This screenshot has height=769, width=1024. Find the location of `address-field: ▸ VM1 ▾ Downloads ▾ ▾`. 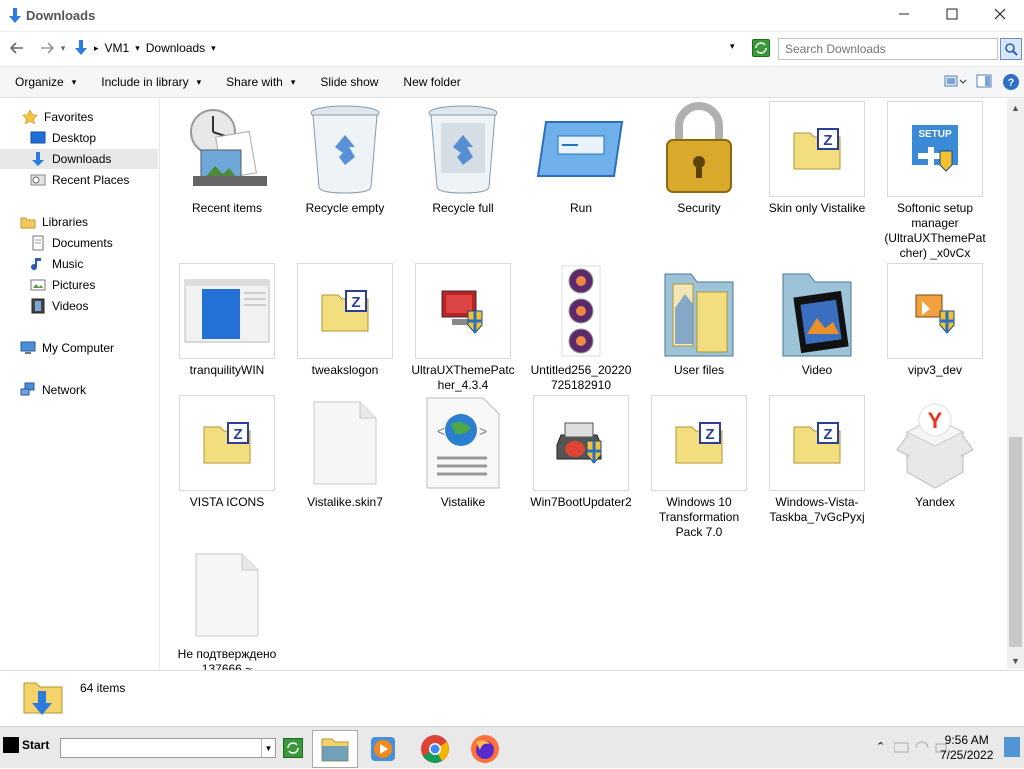

address-field: ▸ VM1 ▾ Downloads ▾ ▾ is located at coordinates (410, 48).